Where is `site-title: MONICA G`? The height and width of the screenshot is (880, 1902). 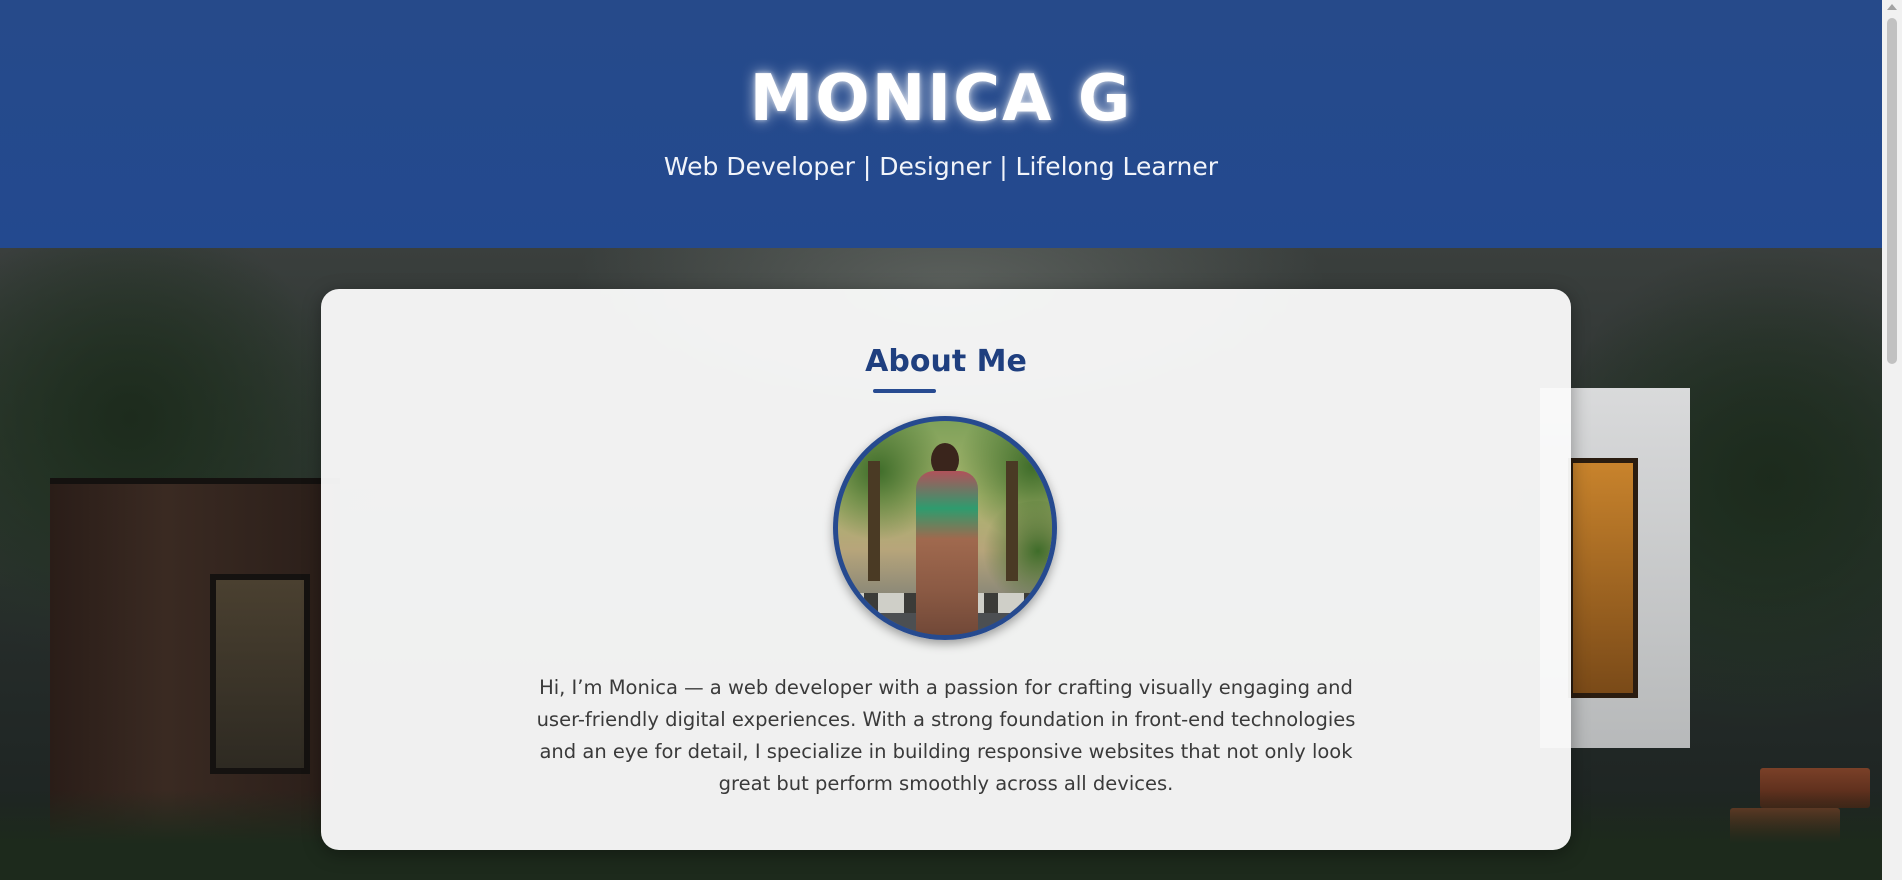
site-title: MONICA G is located at coordinates (941, 99).